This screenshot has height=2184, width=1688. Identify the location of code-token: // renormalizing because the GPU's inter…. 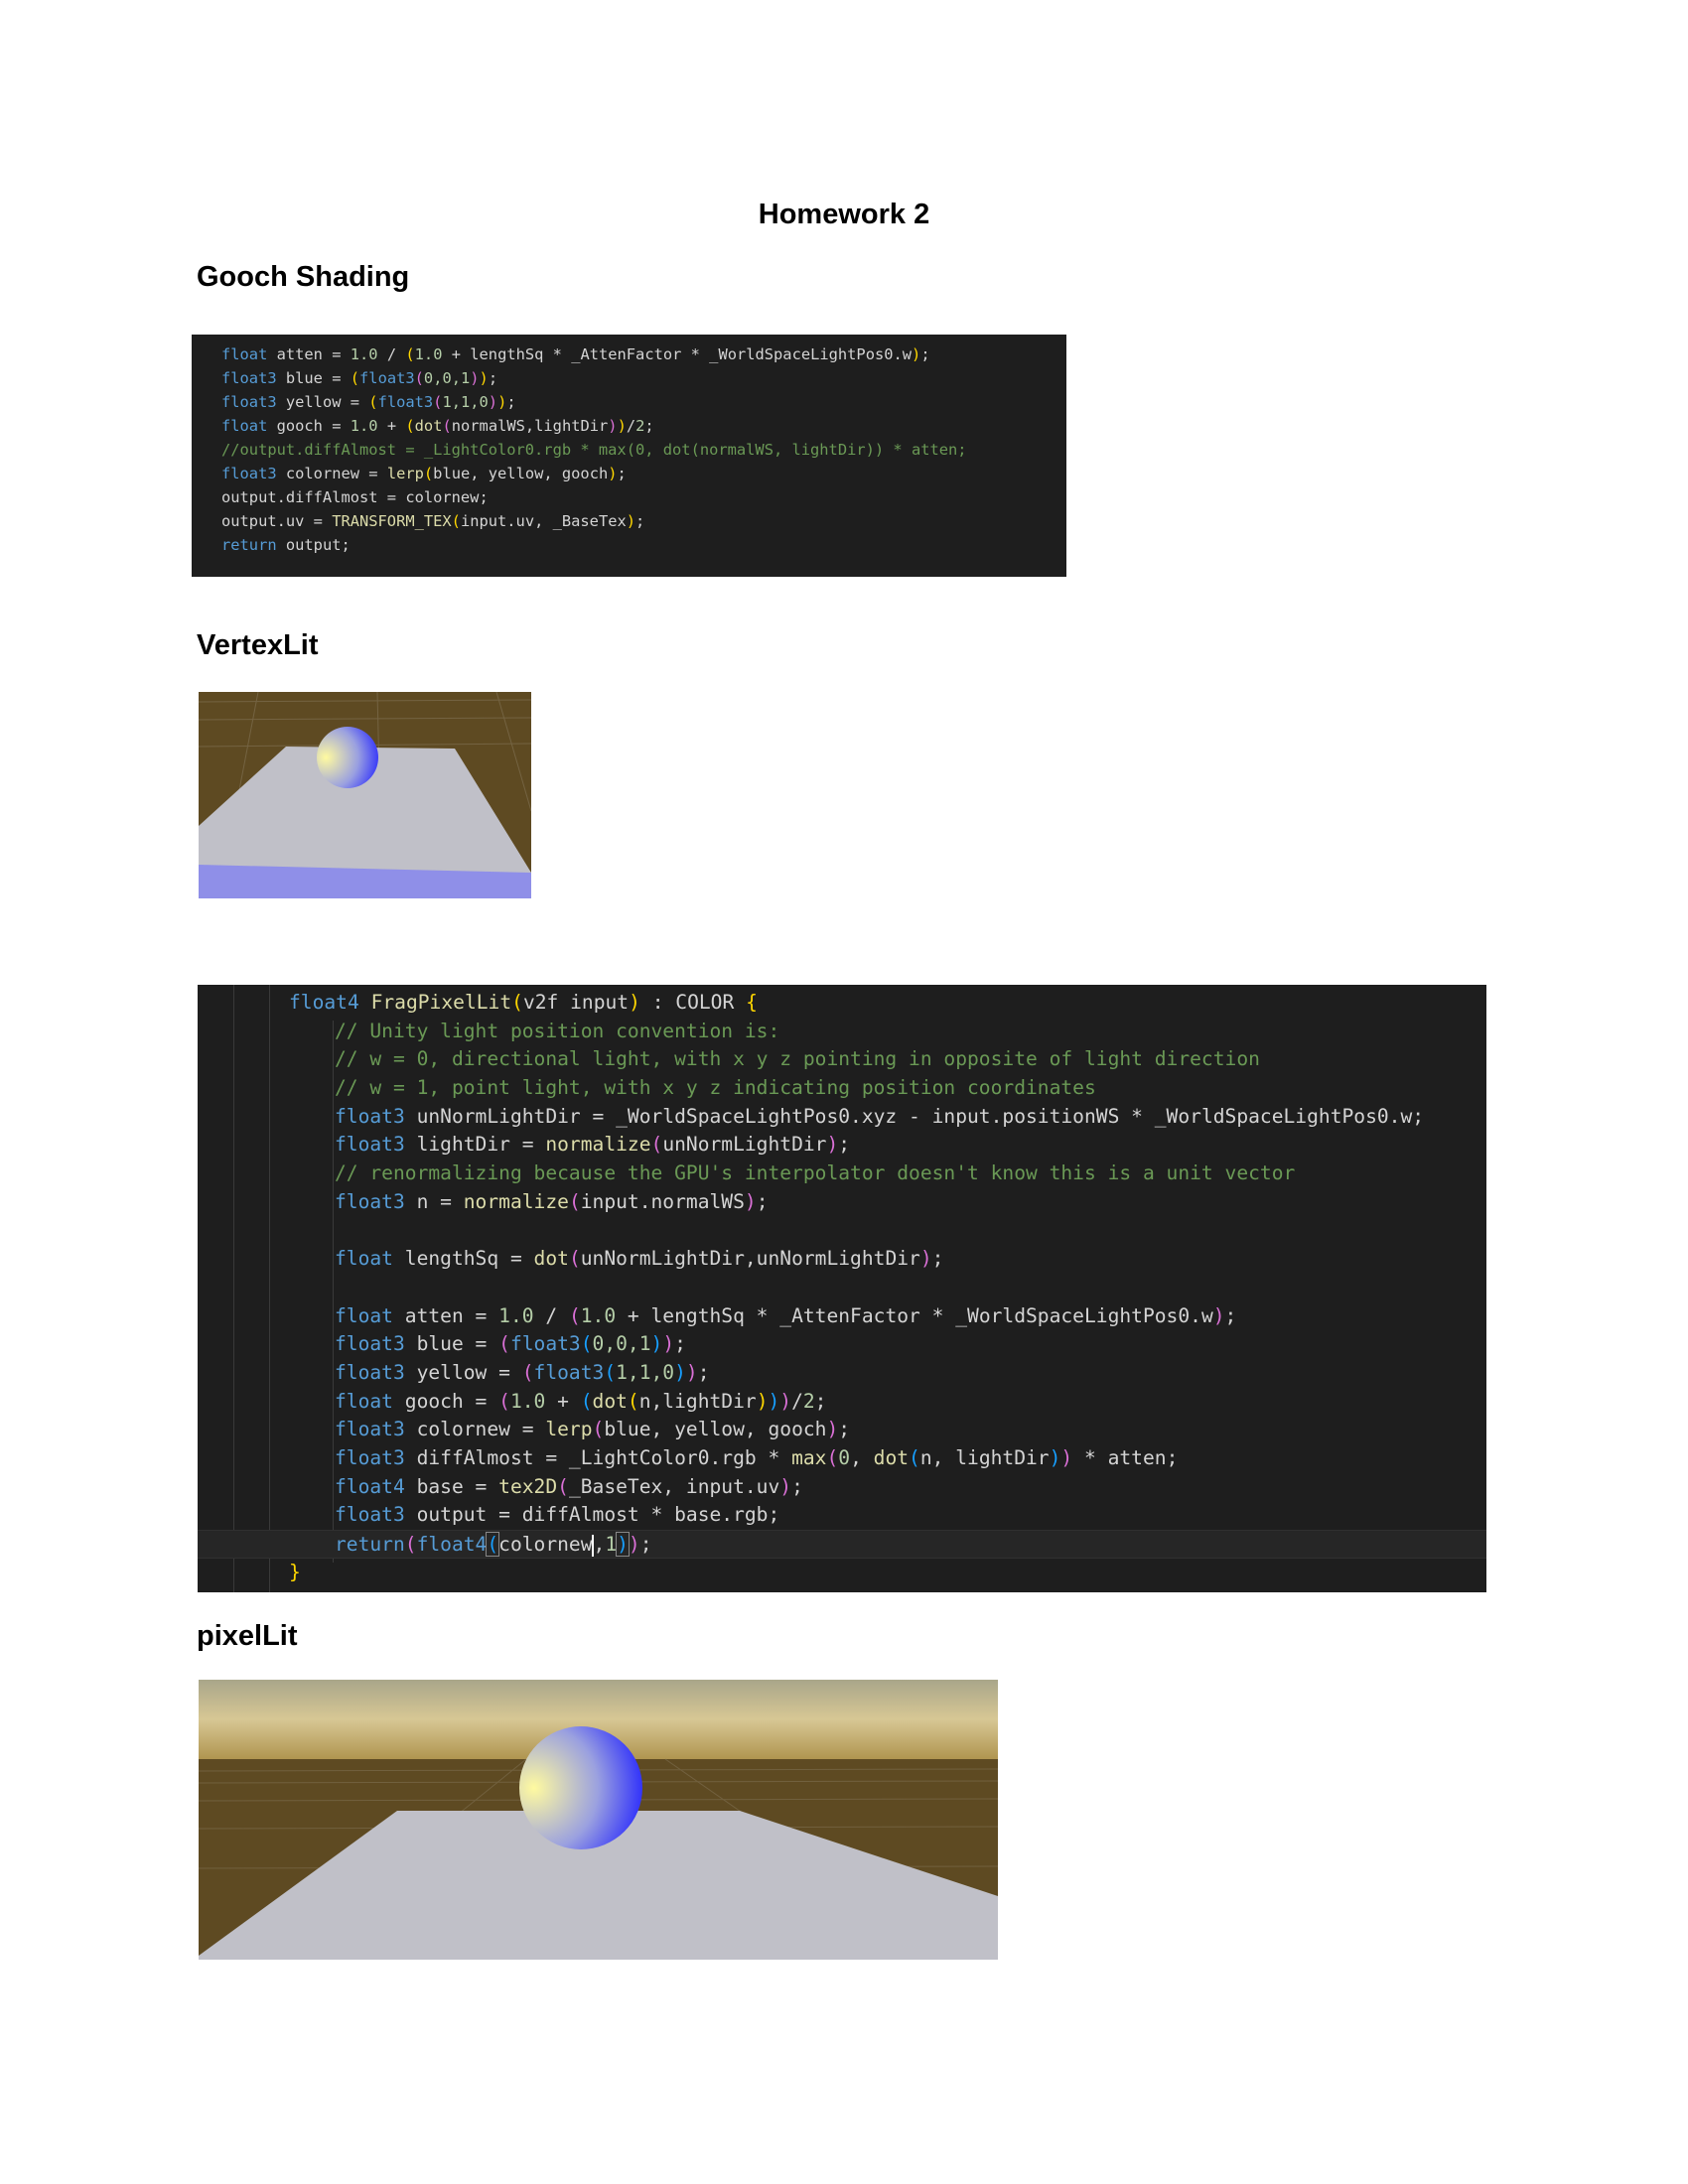
(815, 1173).